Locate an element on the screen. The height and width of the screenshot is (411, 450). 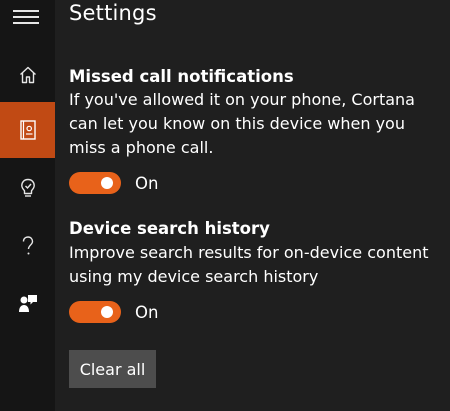
notebook-icon is located at coordinates (27, 130).